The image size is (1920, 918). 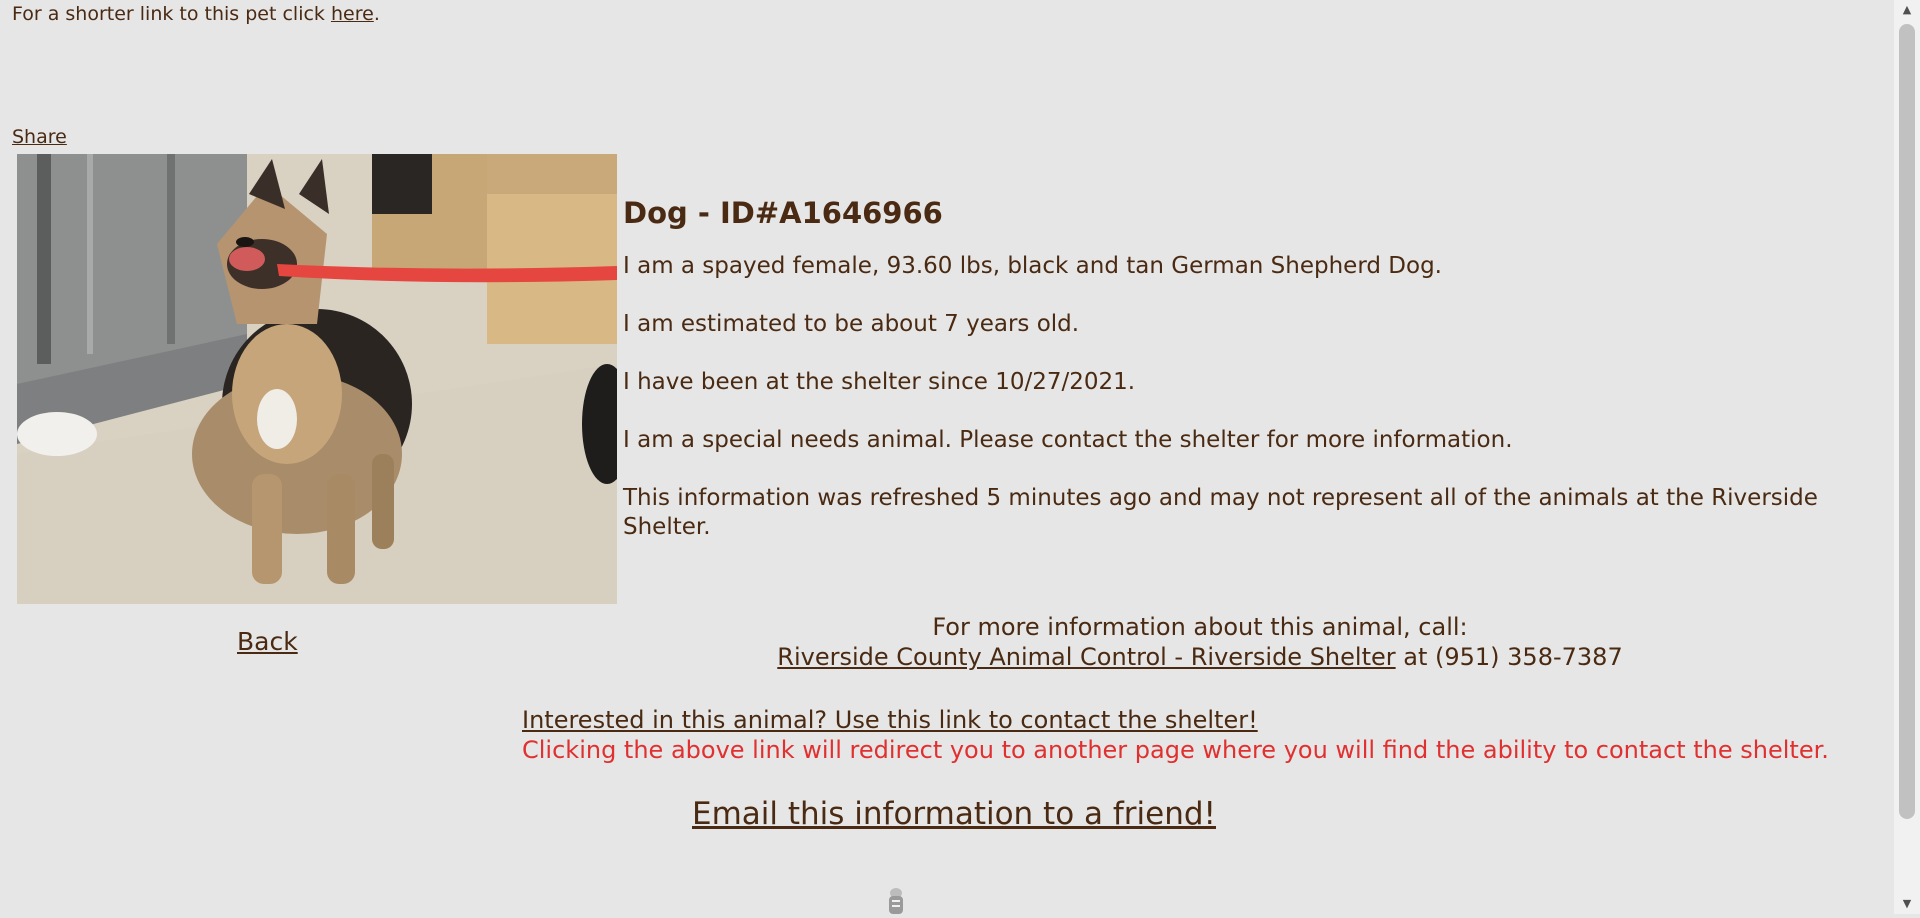 What do you see at coordinates (39, 137) in the screenshot?
I see `share-link: Share` at bounding box center [39, 137].